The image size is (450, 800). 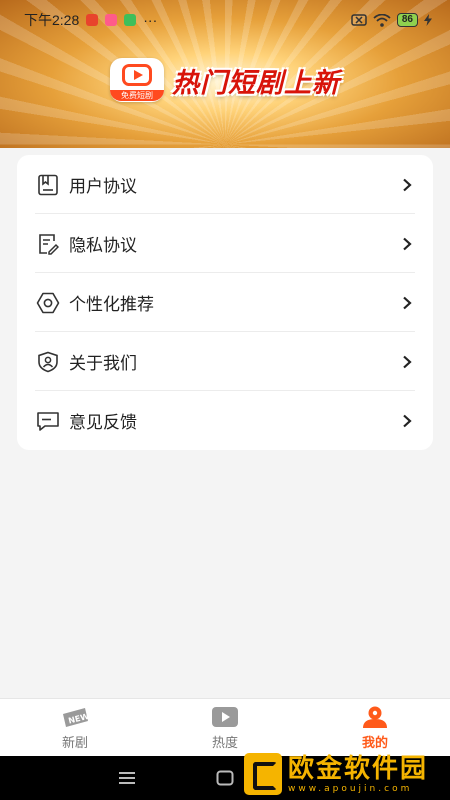 I want to click on home-icon, so click(x=225, y=780).